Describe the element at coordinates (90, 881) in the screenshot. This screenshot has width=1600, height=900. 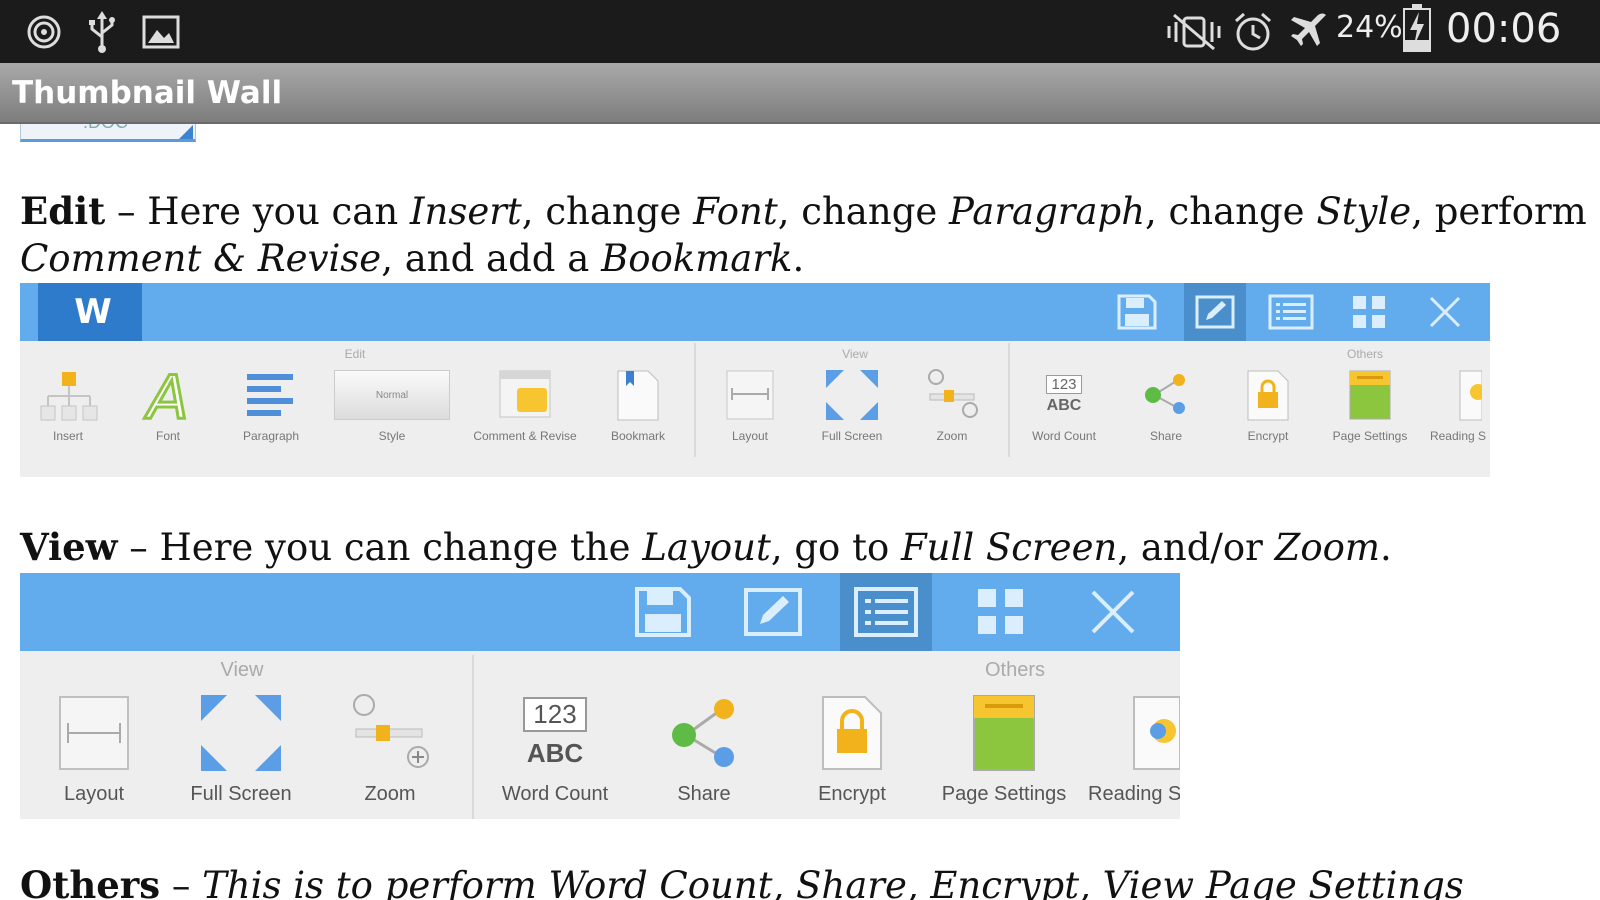
I see `others-heading: Others` at that location.